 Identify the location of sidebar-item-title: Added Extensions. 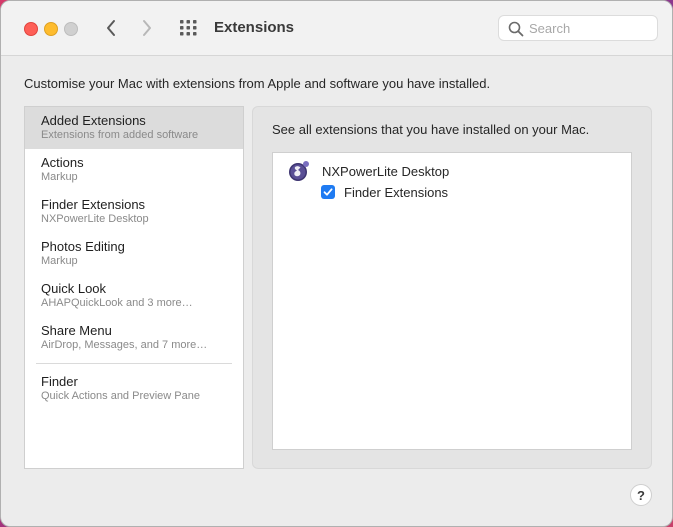
(93, 120).